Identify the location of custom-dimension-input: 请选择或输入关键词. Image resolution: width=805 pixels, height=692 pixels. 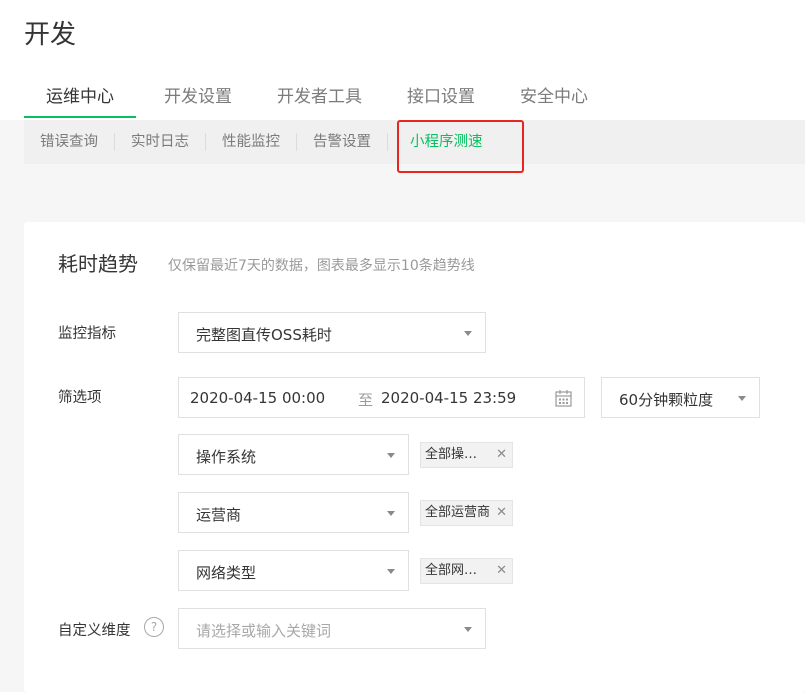
(332, 628).